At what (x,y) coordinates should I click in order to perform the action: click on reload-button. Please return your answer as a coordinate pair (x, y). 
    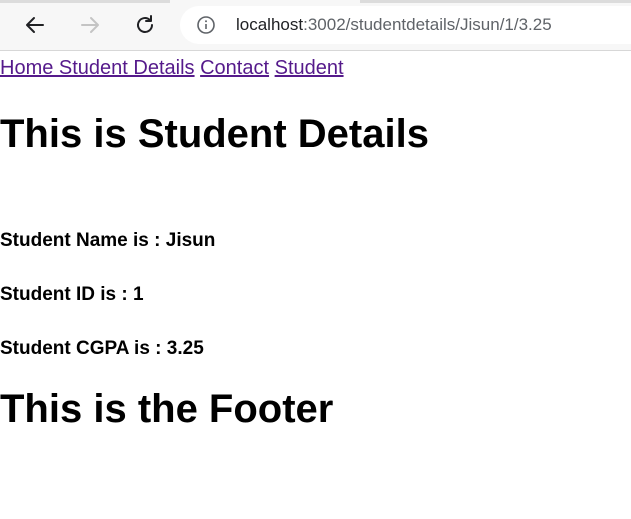
    Looking at the image, I should click on (145, 25).